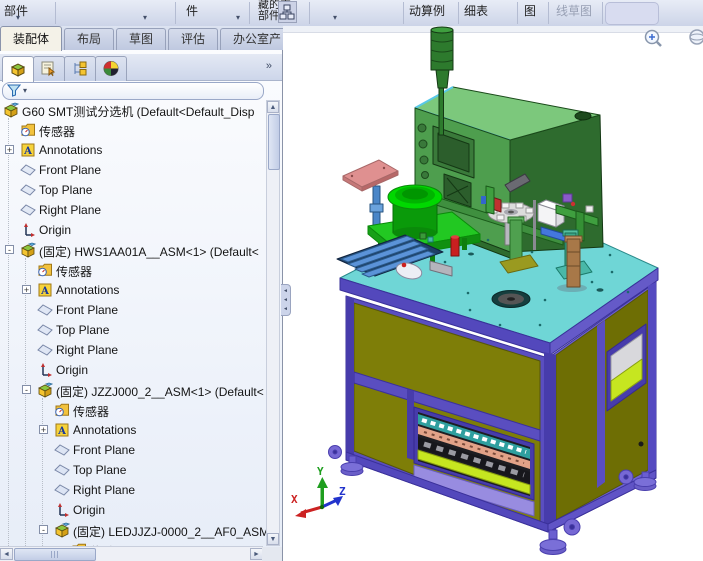  Describe the element at coordinates (342, 491) in the screenshot. I see `z-axis-label: Z` at that location.